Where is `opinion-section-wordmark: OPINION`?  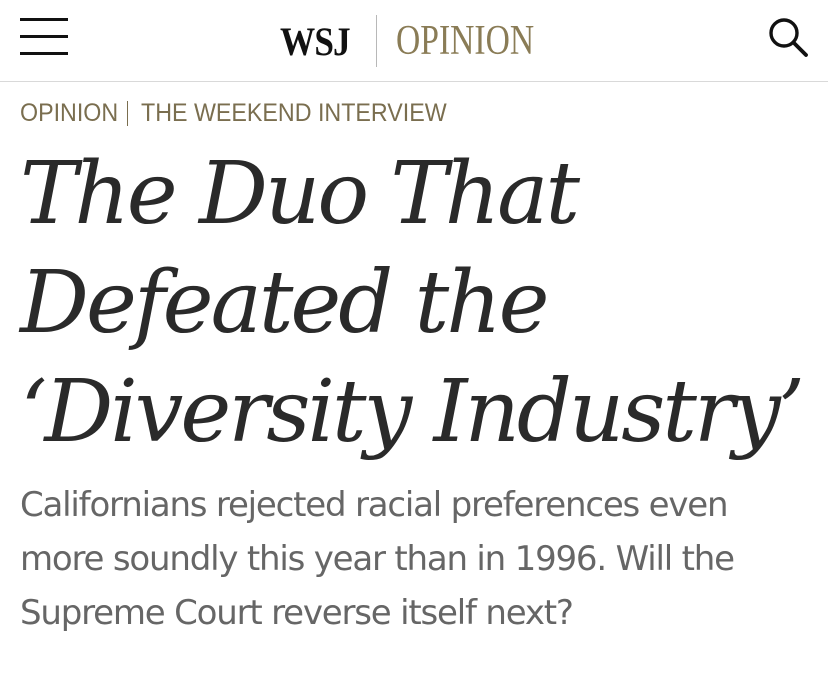 opinion-section-wordmark: OPINION is located at coordinates (465, 41).